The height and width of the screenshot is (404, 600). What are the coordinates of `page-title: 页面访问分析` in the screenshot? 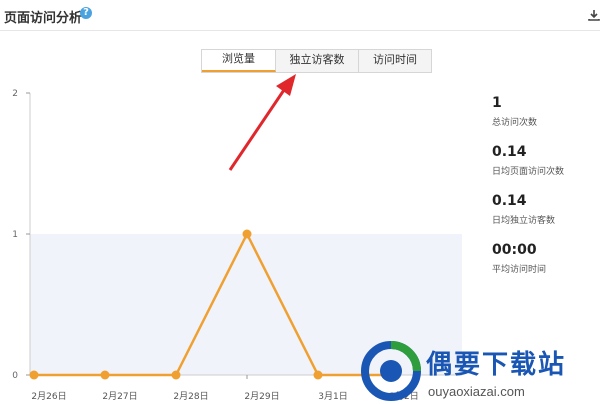 It's located at (43, 18).